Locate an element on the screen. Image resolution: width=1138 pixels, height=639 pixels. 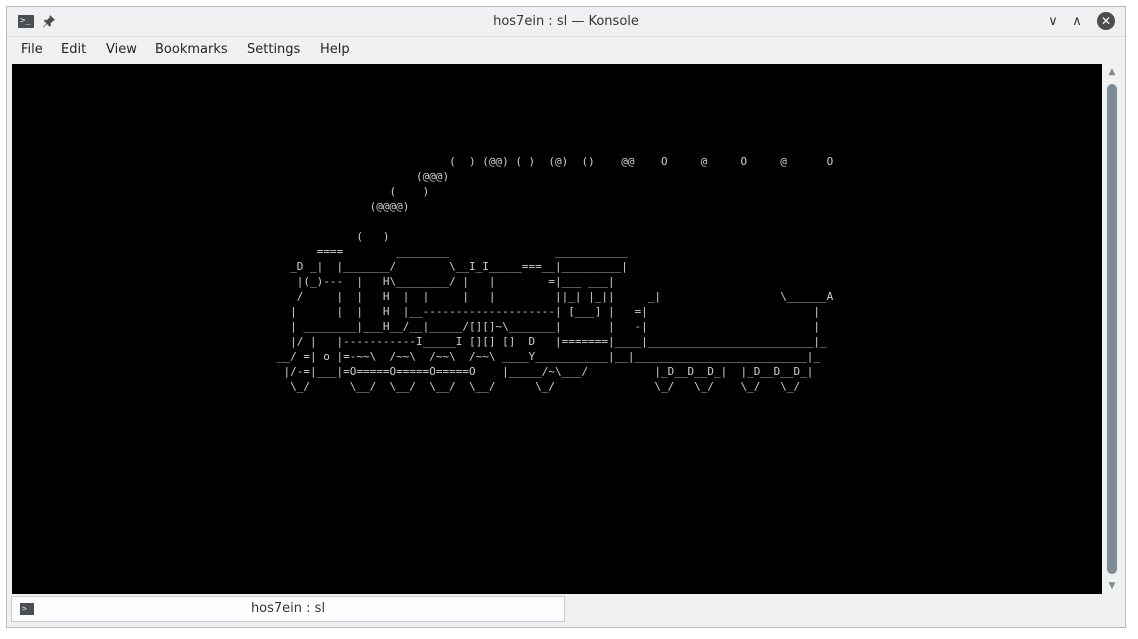
menu-settings: Settings is located at coordinates (273, 50).